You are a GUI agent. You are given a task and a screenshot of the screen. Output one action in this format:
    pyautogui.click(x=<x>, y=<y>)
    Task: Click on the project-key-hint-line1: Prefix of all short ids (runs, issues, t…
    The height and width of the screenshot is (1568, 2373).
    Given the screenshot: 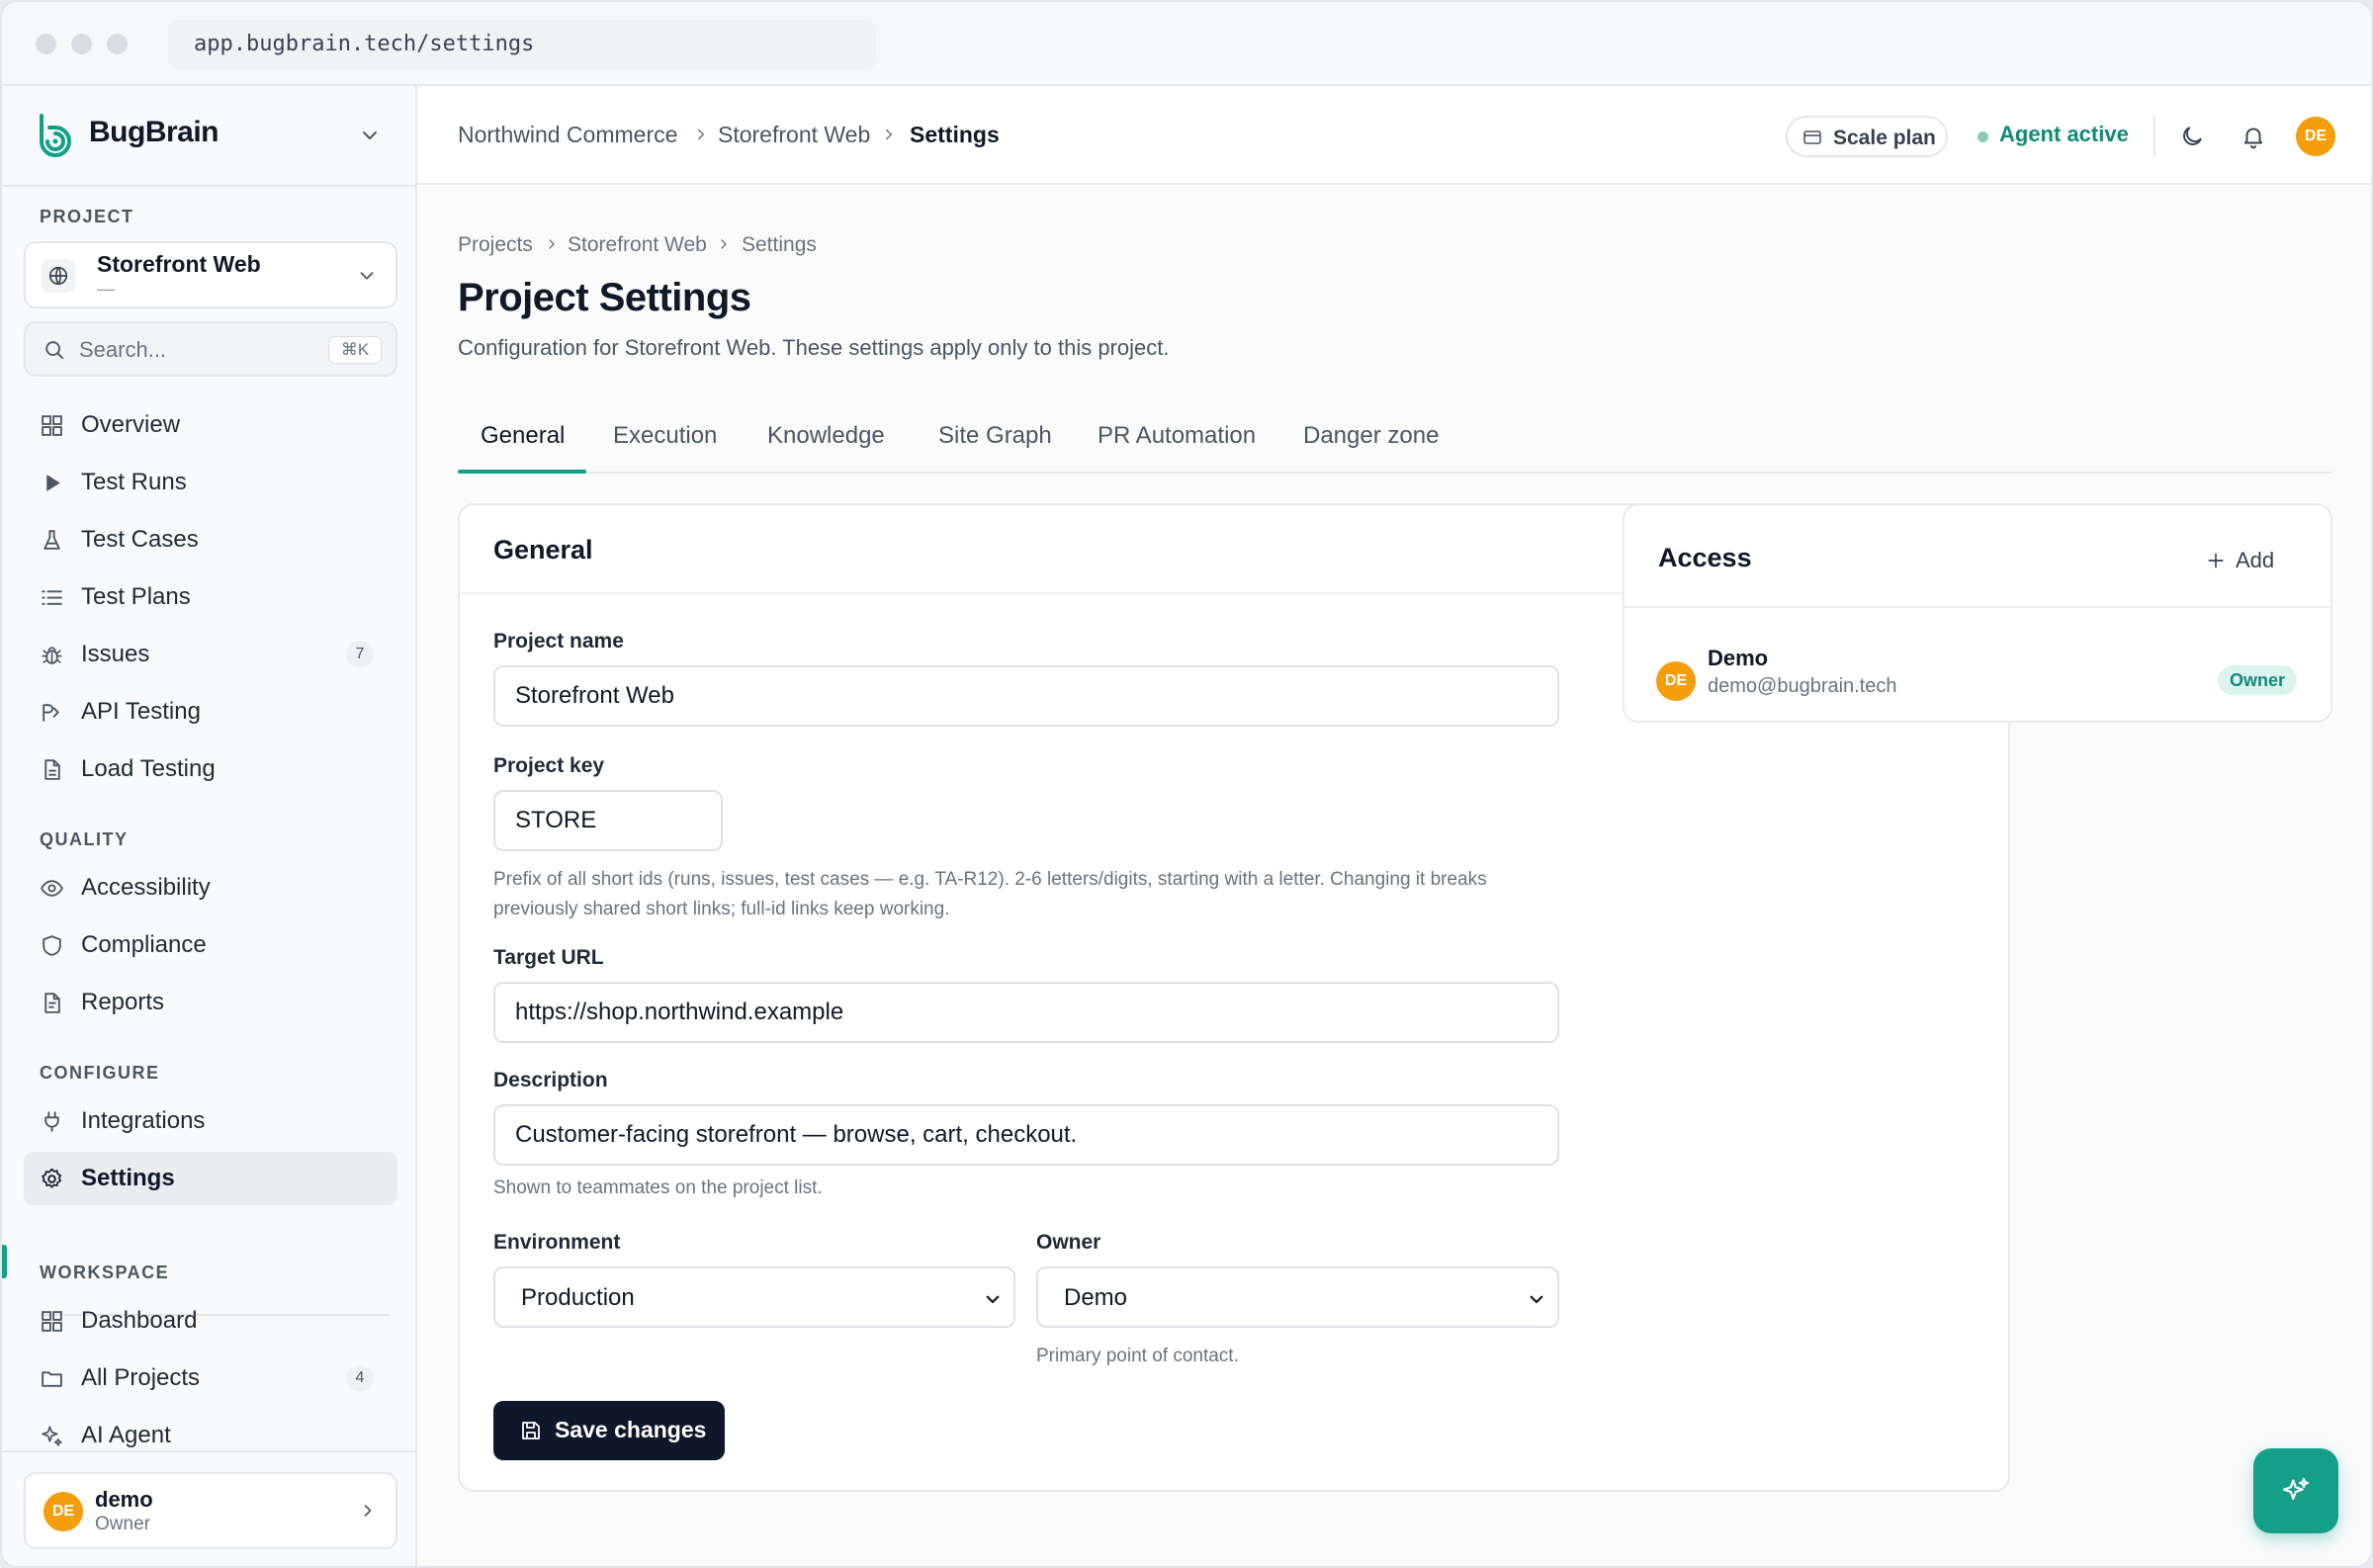 What is the action you would take?
    pyautogui.click(x=990, y=879)
    